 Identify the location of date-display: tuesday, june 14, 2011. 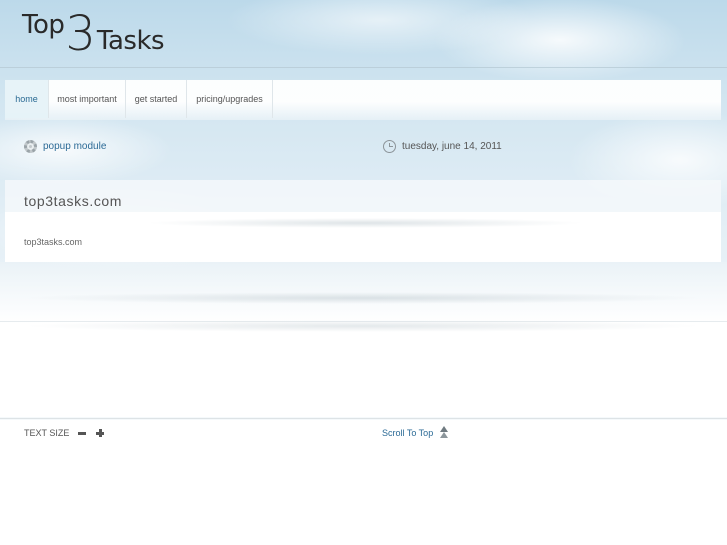
(442, 146).